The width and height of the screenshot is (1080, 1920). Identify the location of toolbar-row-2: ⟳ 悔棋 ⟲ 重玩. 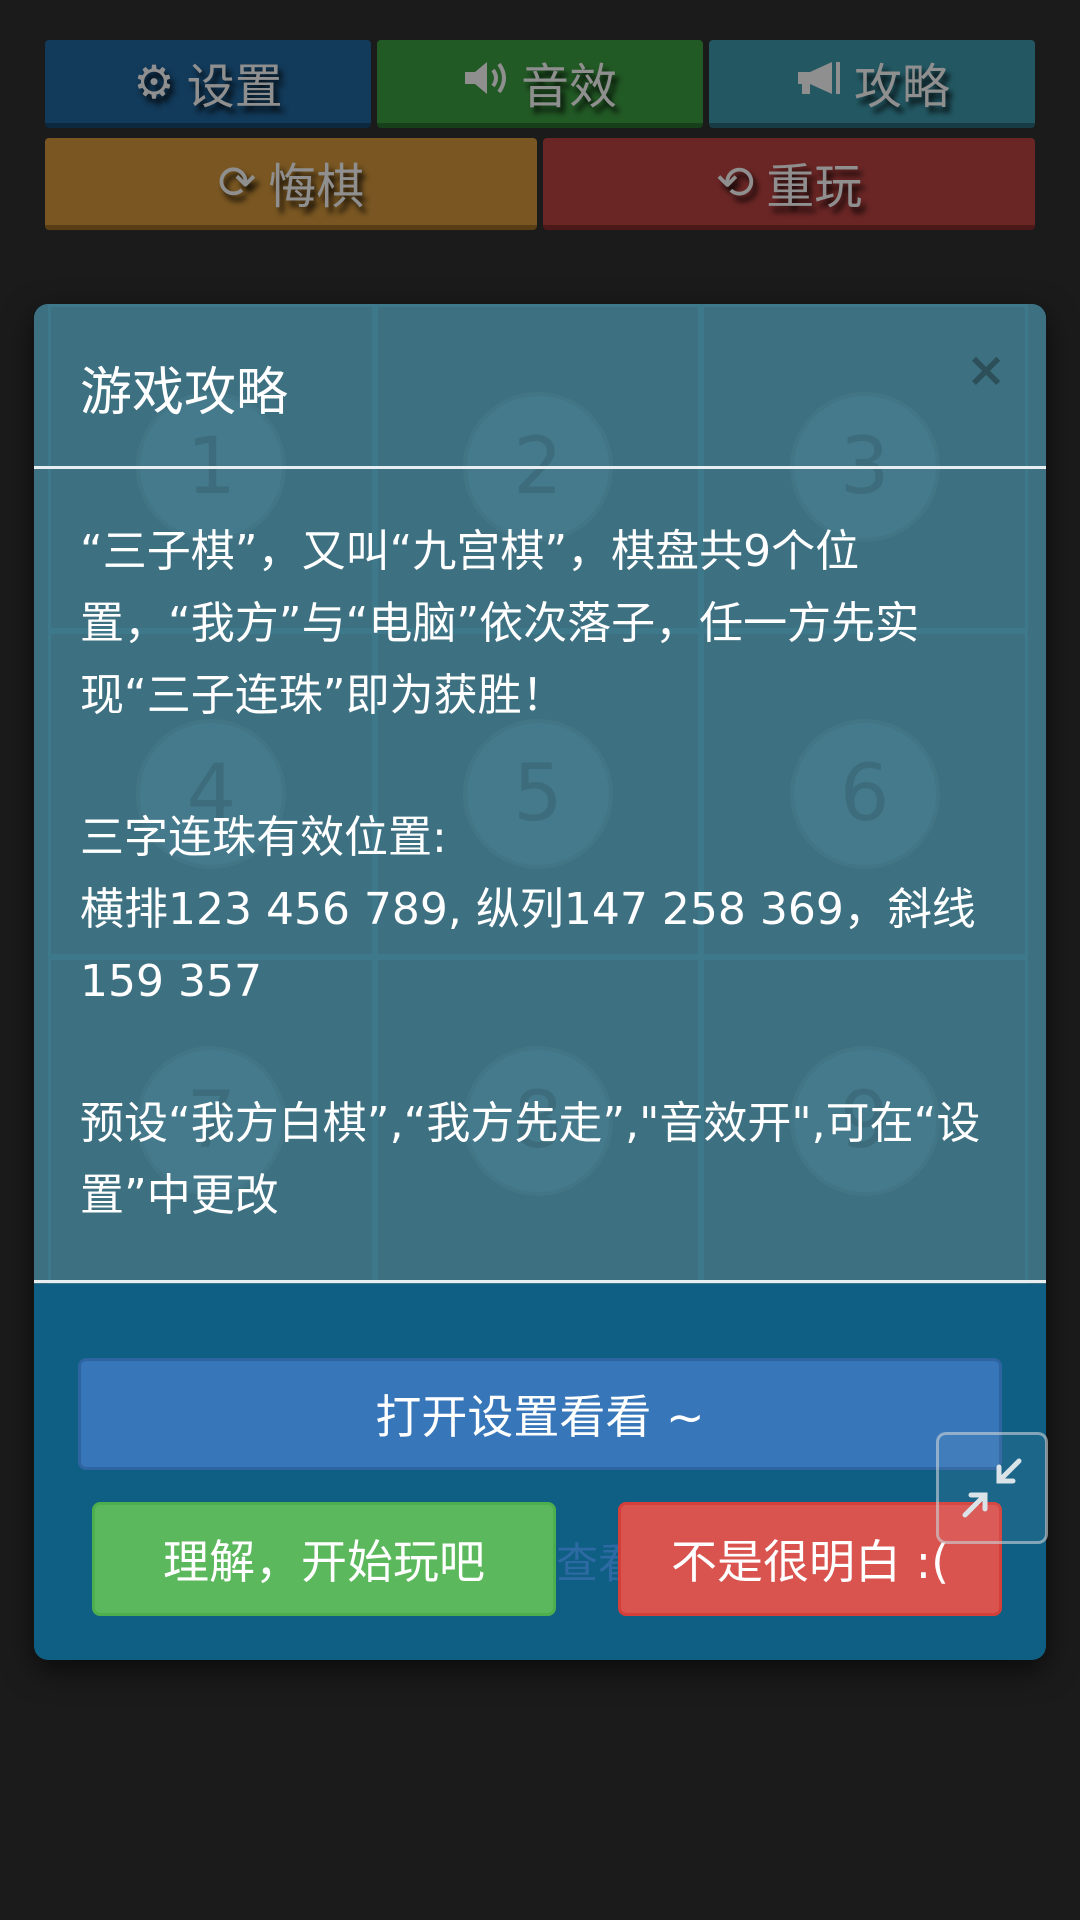
(540, 184).